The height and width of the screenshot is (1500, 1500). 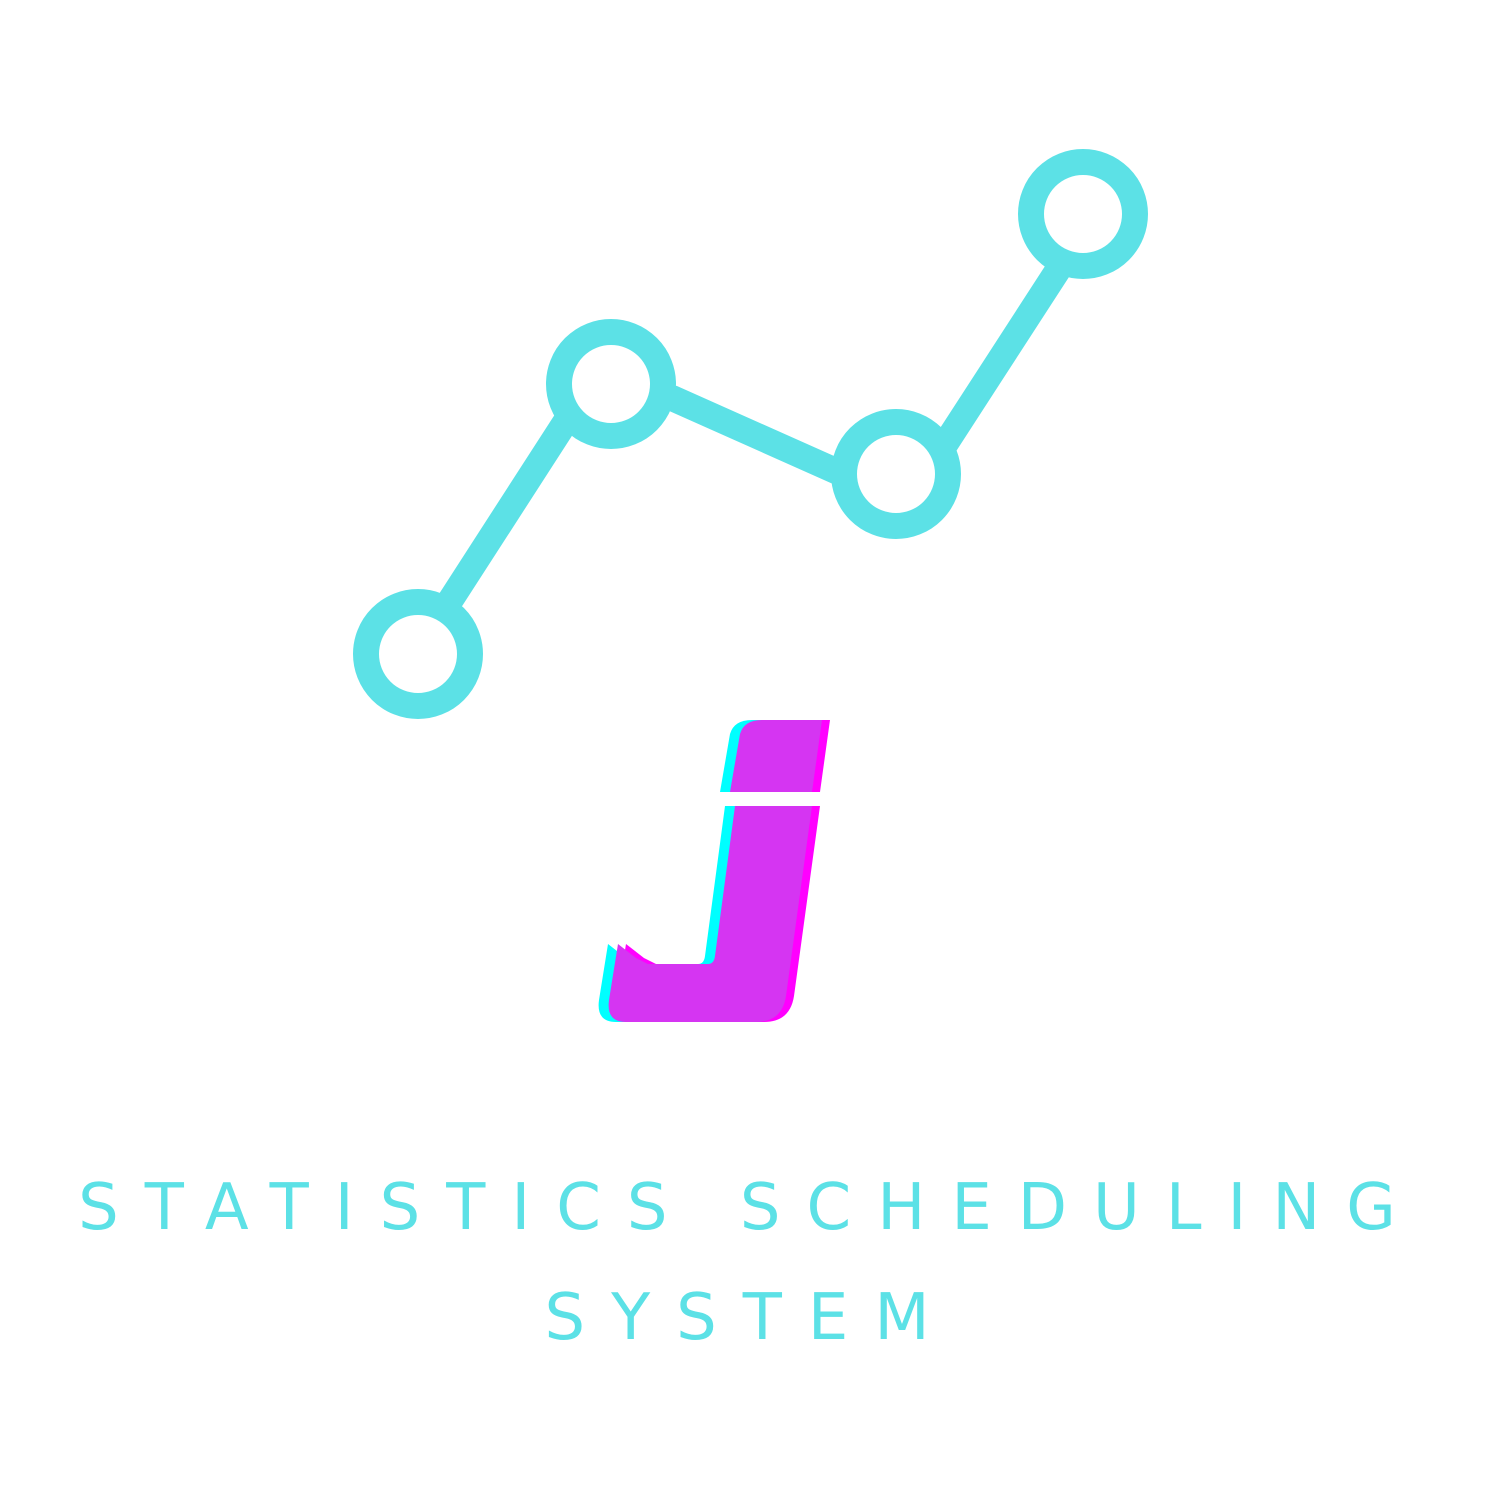 What do you see at coordinates (750, 1318) in the screenshot?
I see `title-line-2: SYSTEM` at bounding box center [750, 1318].